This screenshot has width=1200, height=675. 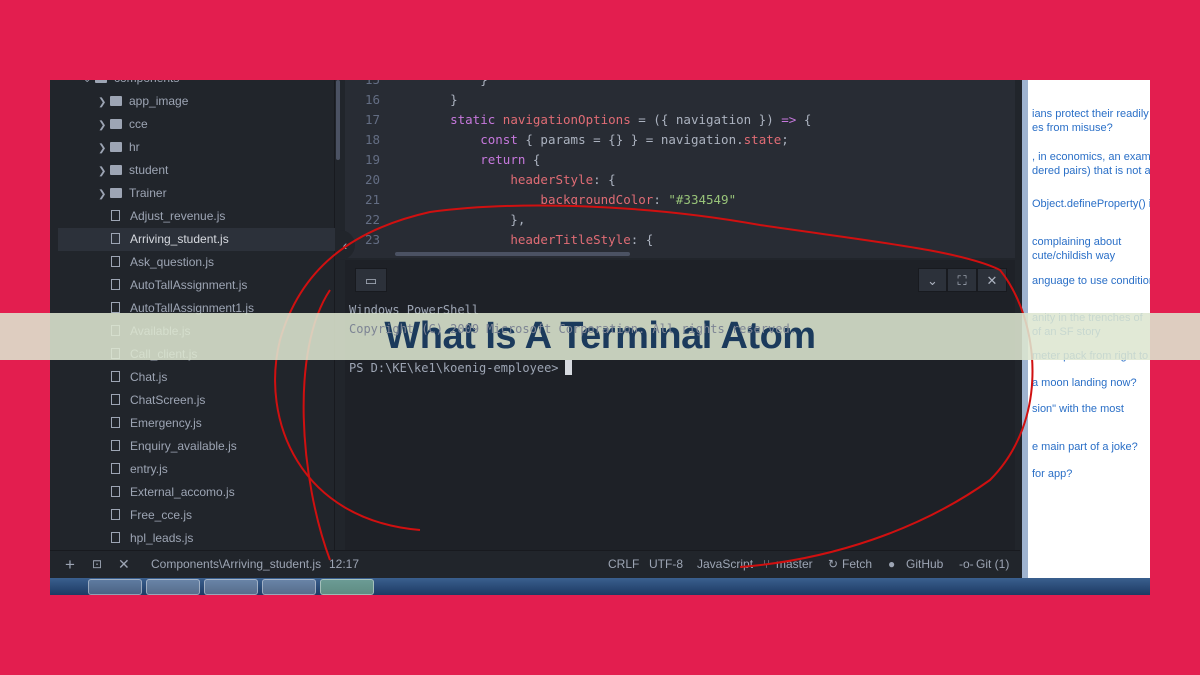 What do you see at coordinates (338, 120) in the screenshot?
I see `sidebar-scrollbar` at bounding box center [338, 120].